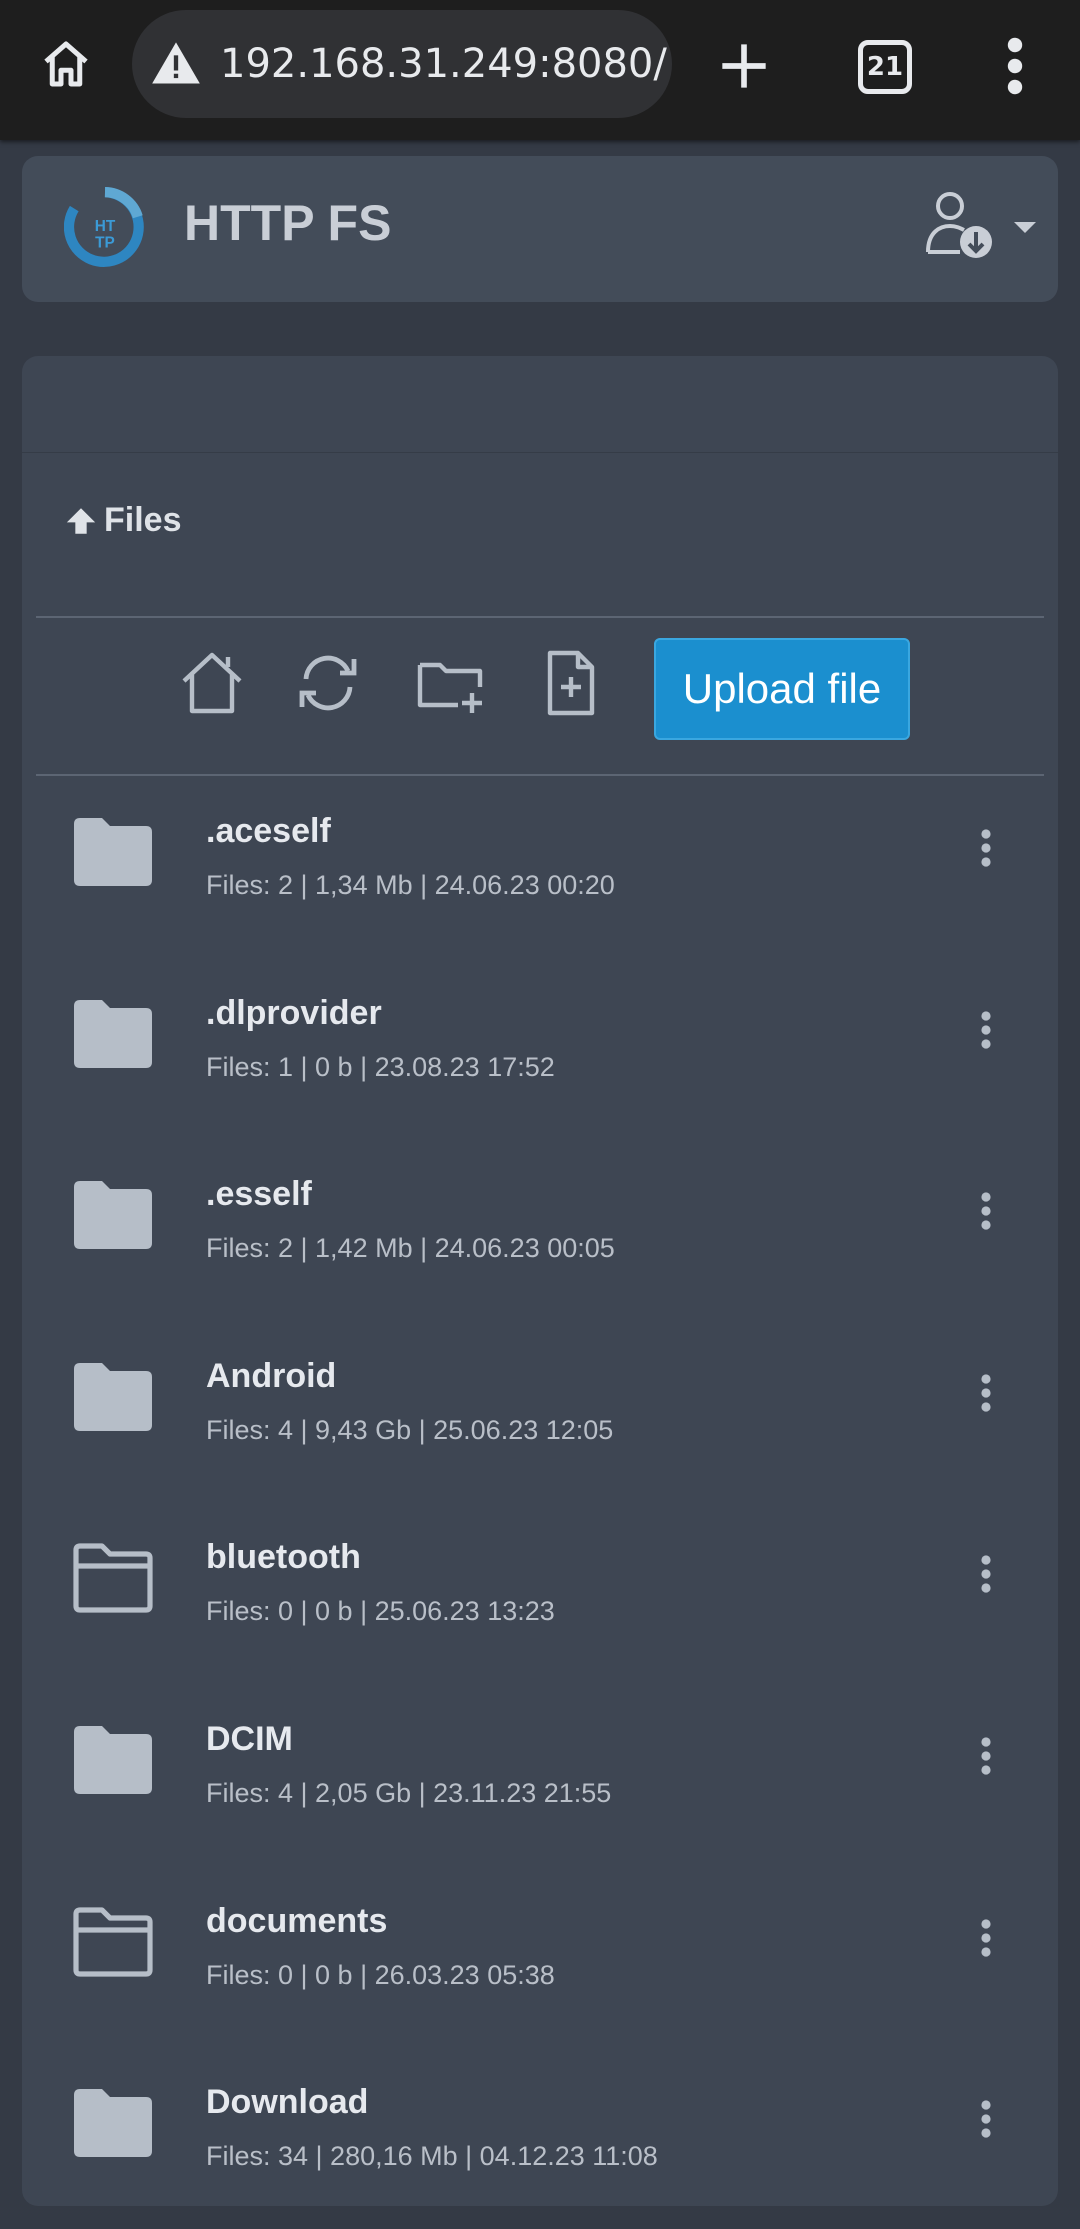 This screenshot has height=2229, width=1080. I want to click on upload-file-button: Upload file, so click(782, 689).